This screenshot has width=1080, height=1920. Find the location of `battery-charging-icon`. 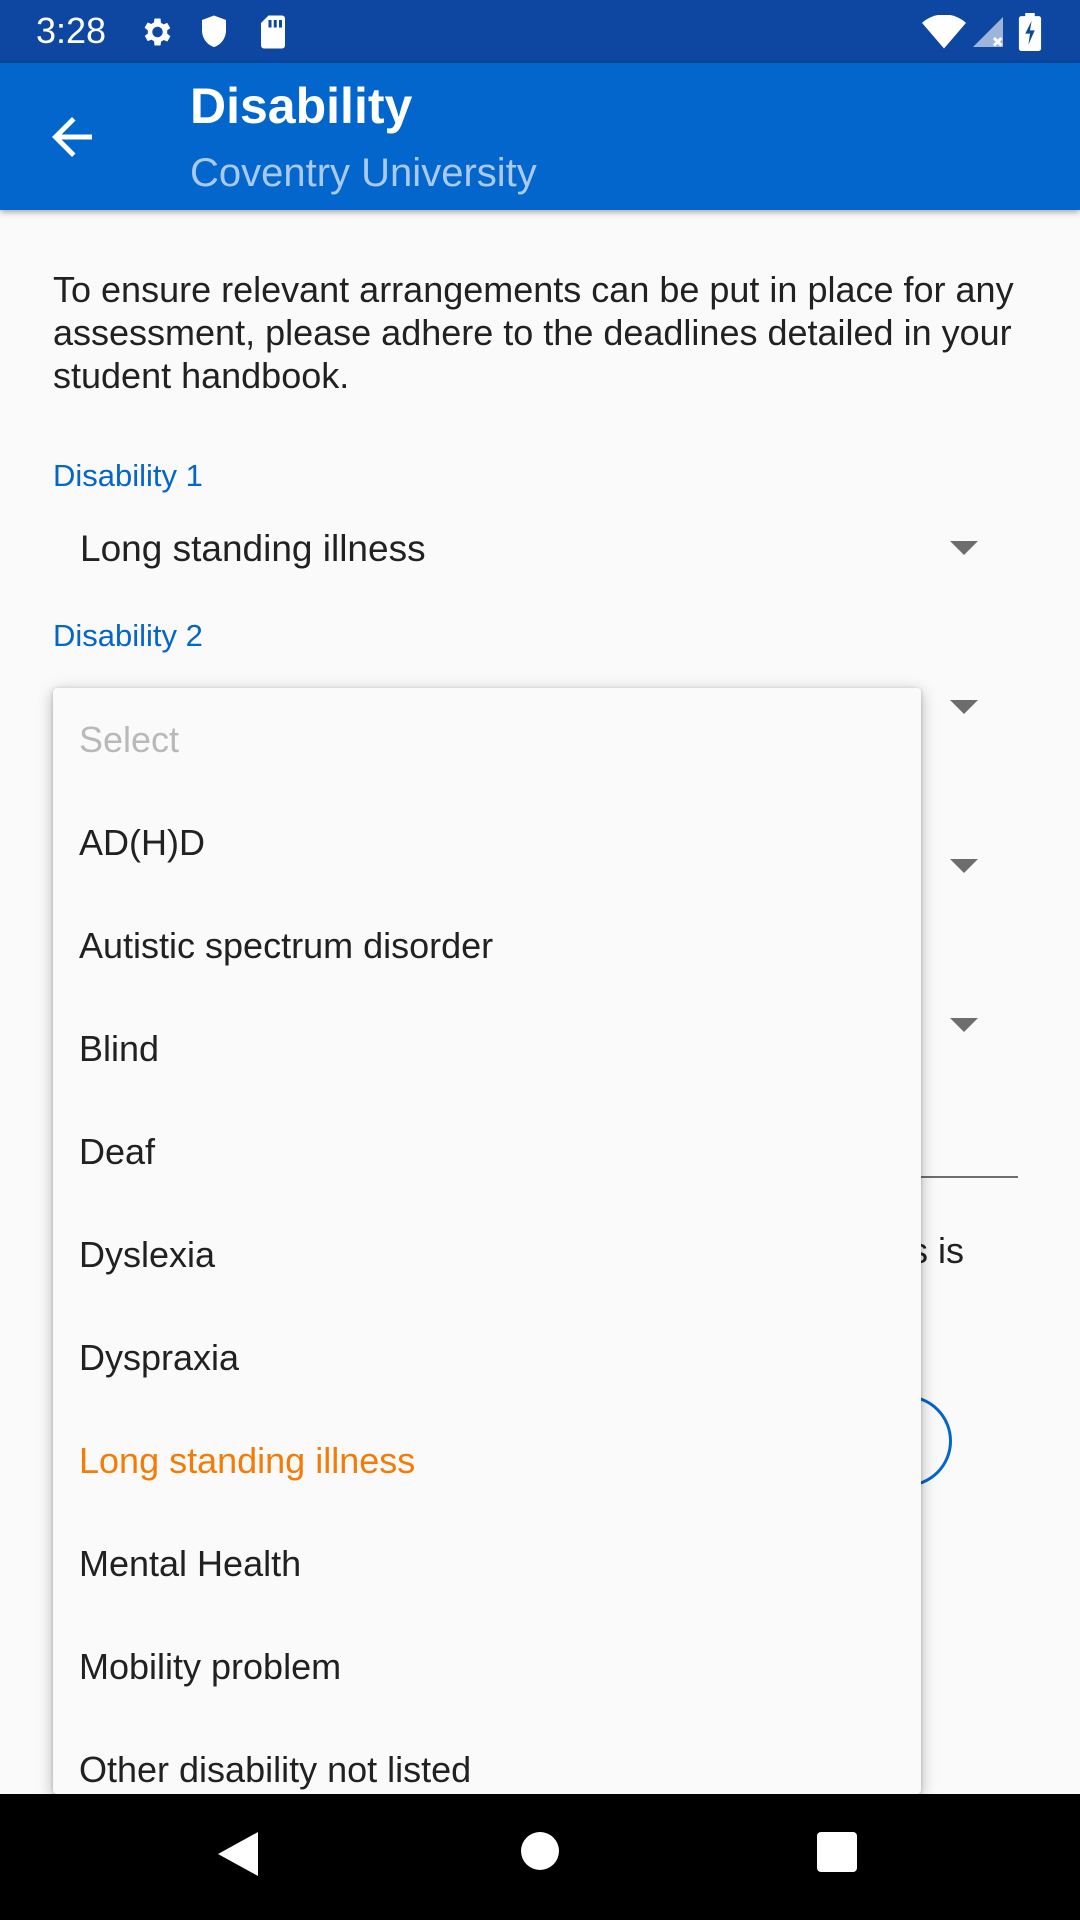

battery-charging-icon is located at coordinates (1030, 32).